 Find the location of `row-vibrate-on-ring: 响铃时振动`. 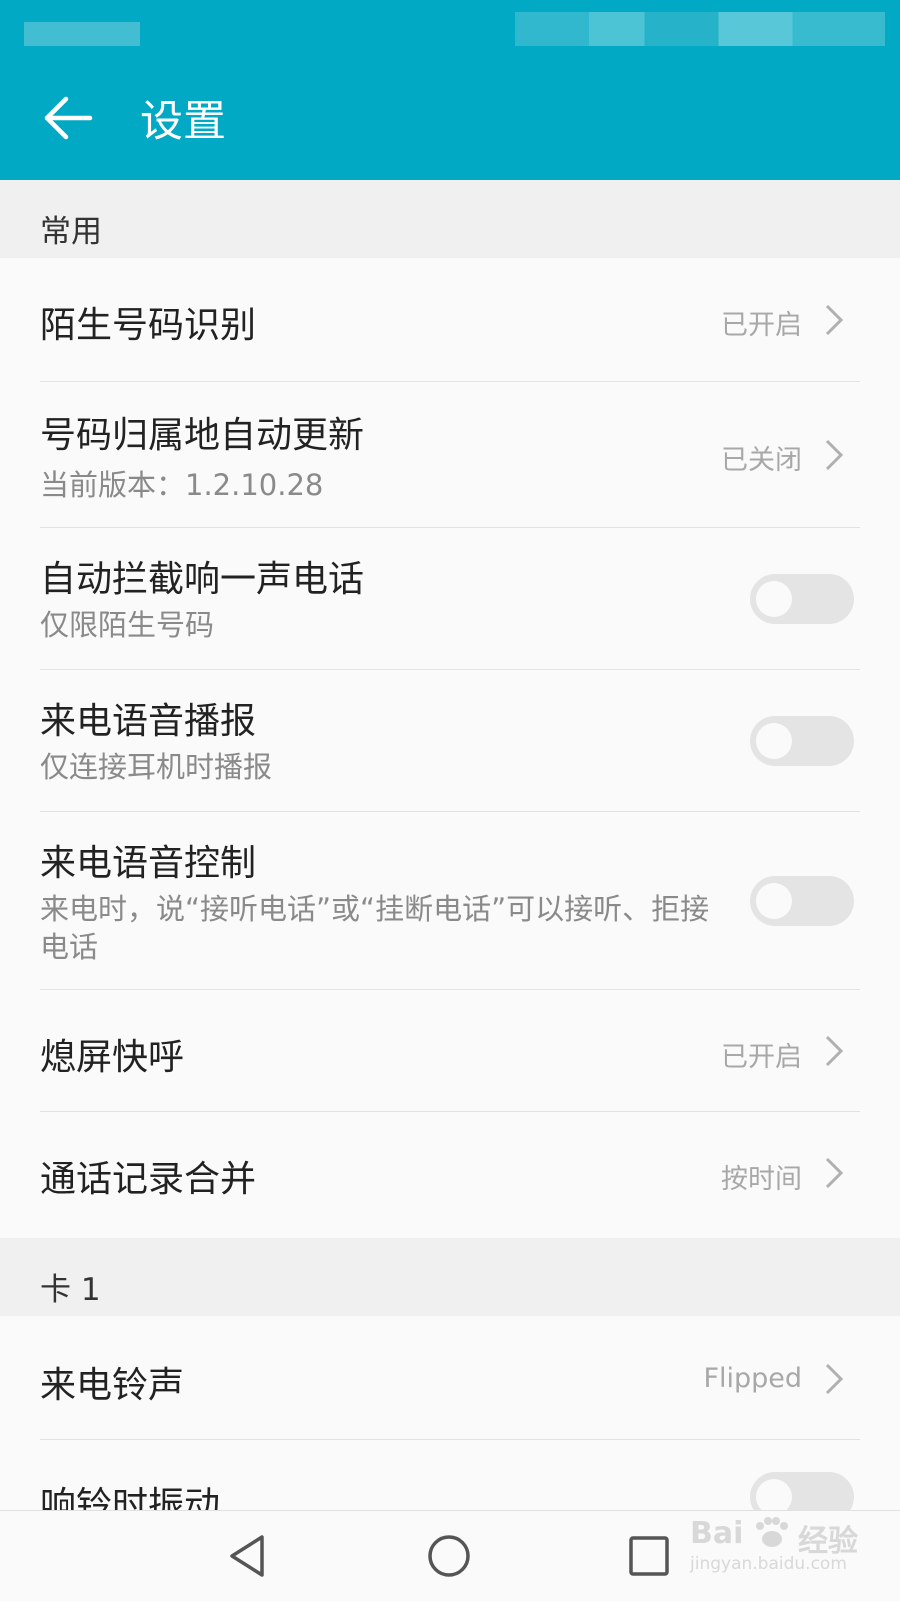

row-vibrate-on-ring: 响铃时振动 is located at coordinates (450, 1475).